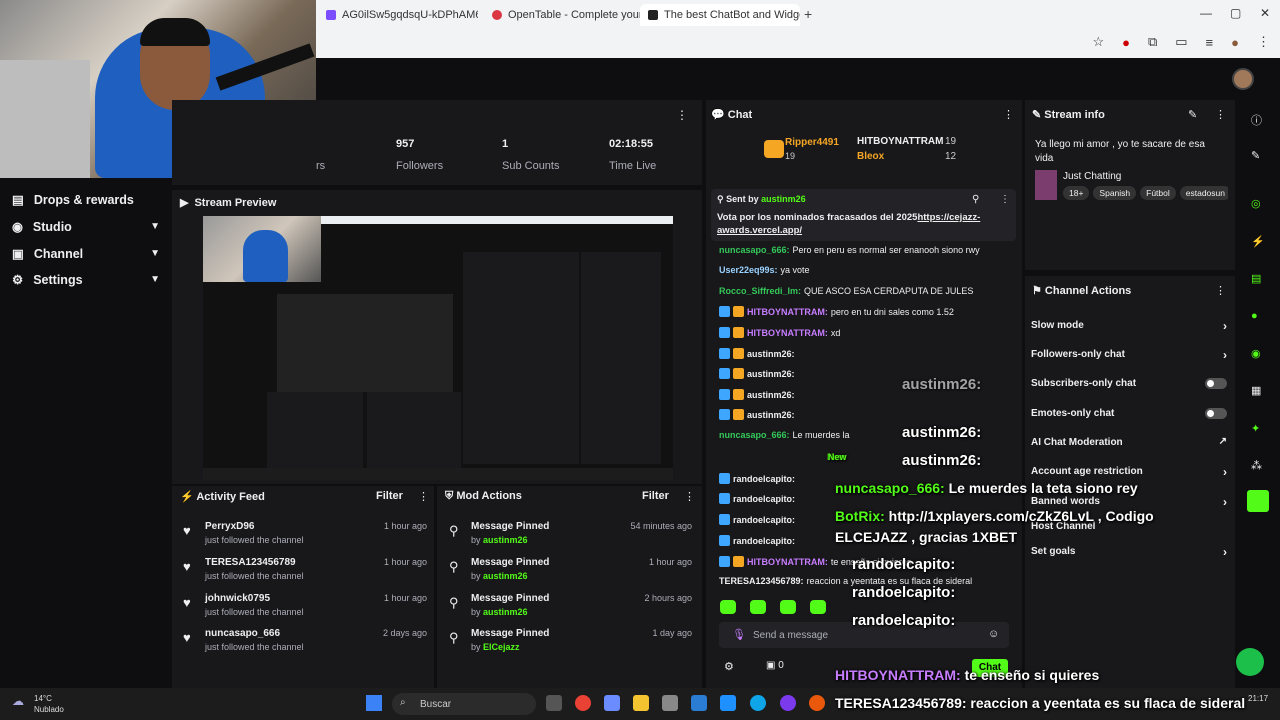 The image size is (1280, 720). Describe the element at coordinates (1256, 353) in the screenshot. I see `broadcast-icon: ◉` at that location.